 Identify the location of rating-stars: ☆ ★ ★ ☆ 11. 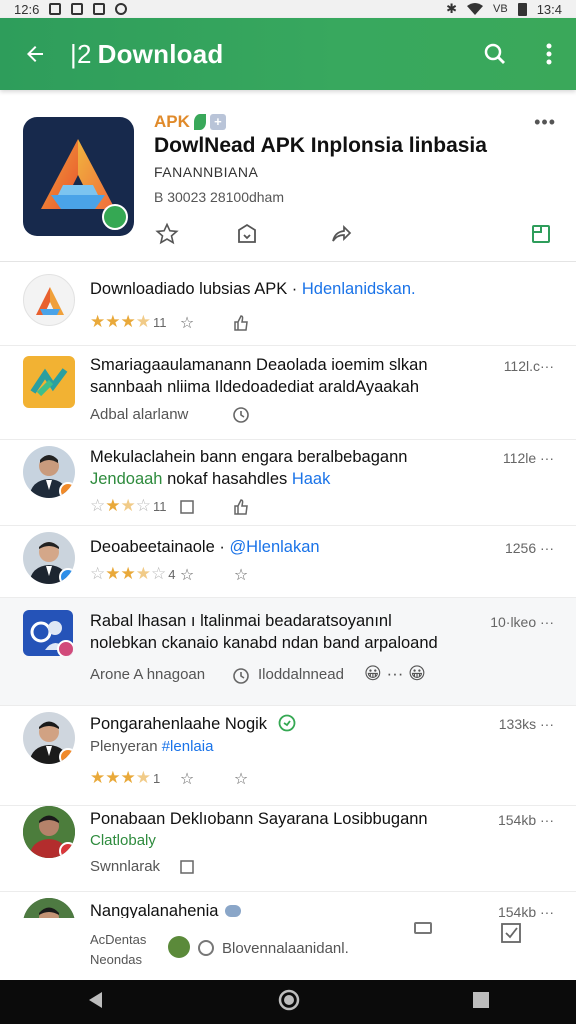
(128, 505).